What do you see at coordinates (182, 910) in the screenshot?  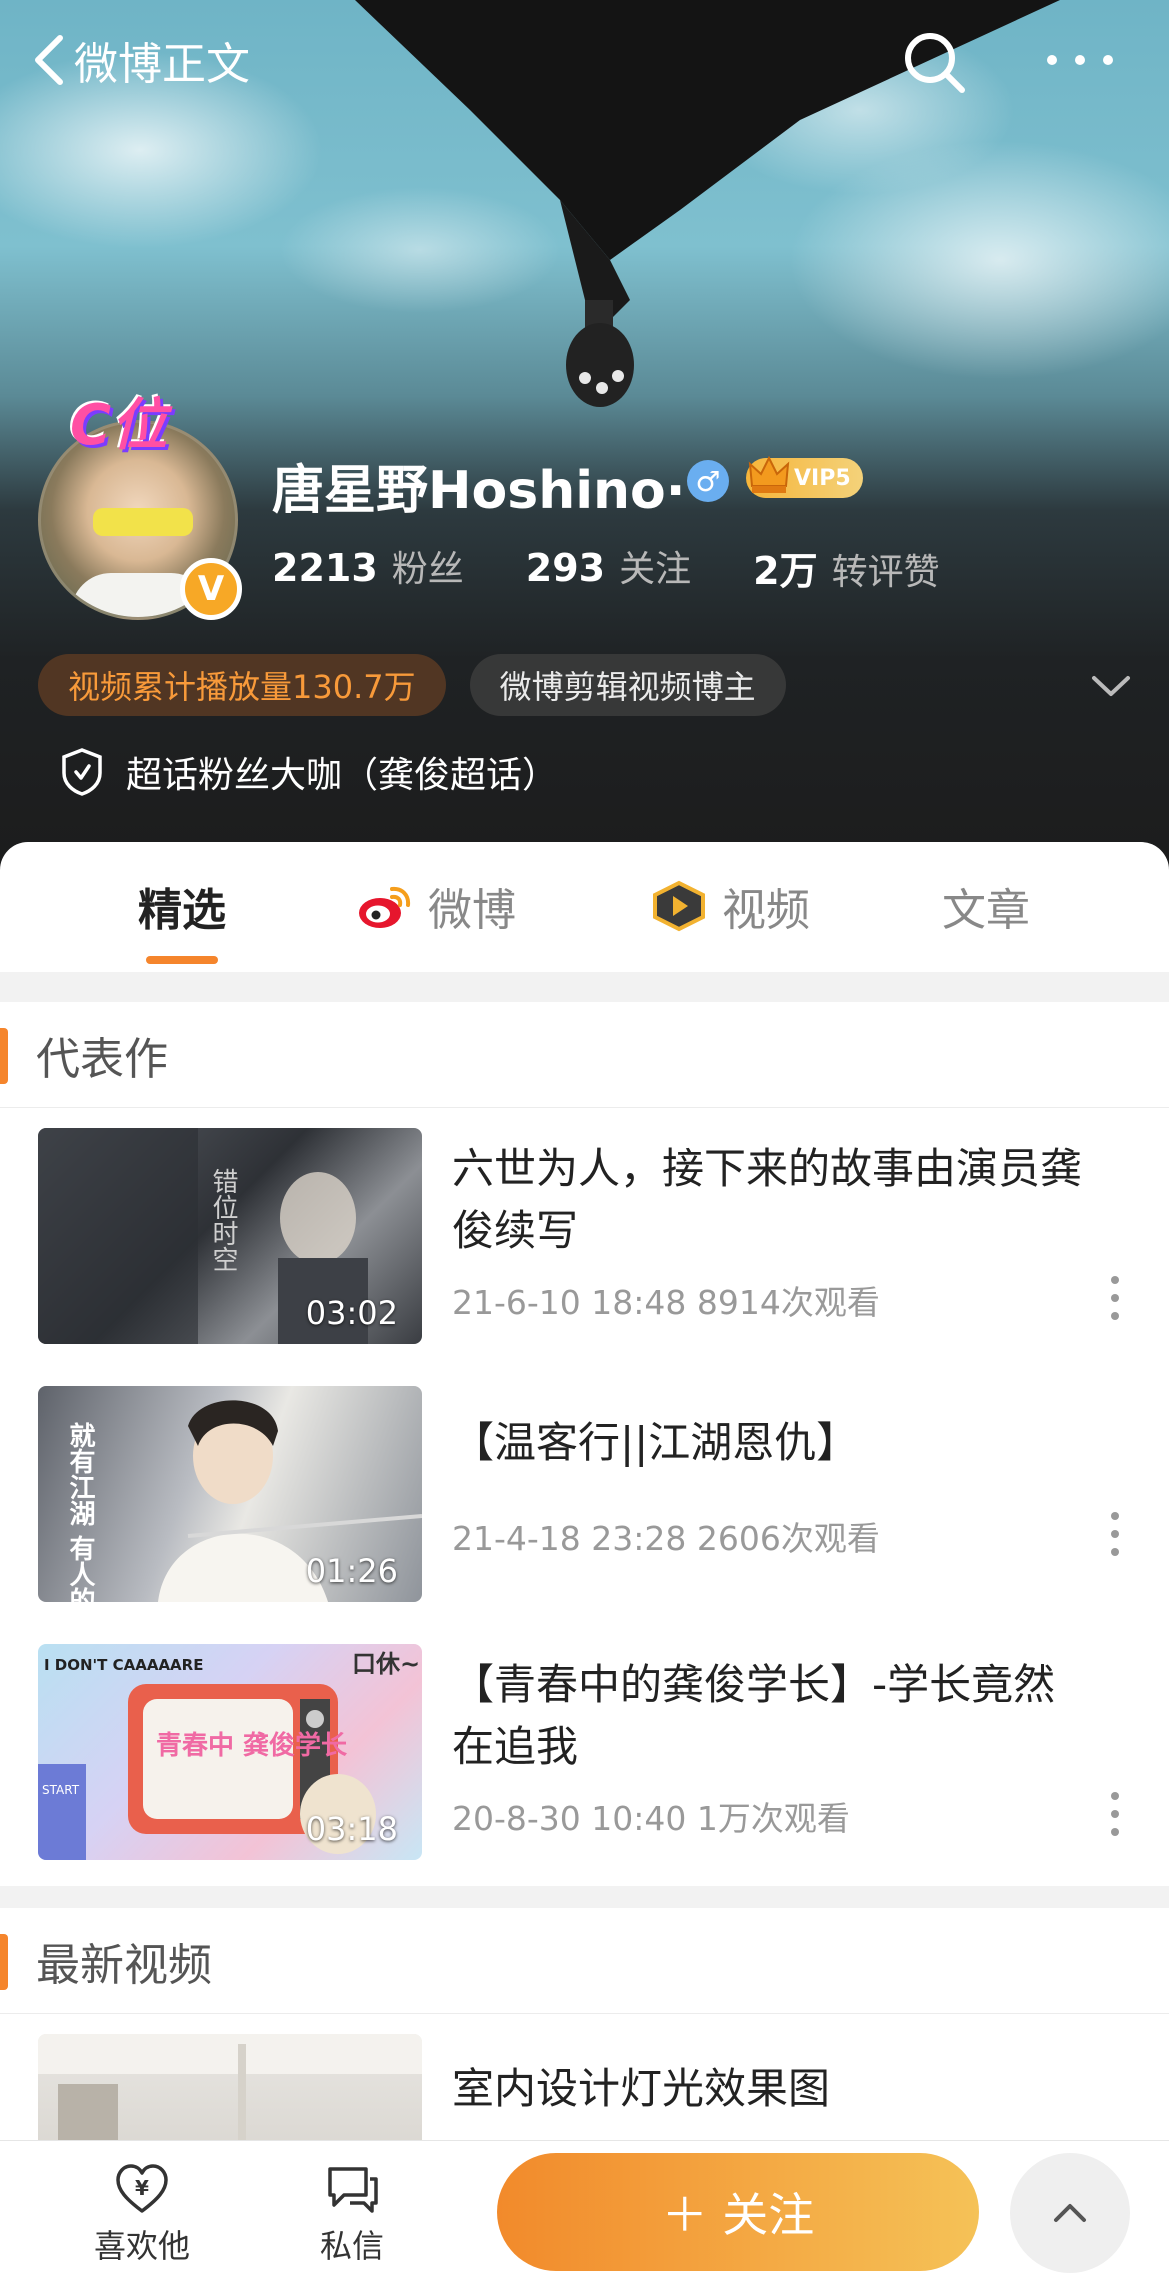 I see `tab-label: 精选` at bounding box center [182, 910].